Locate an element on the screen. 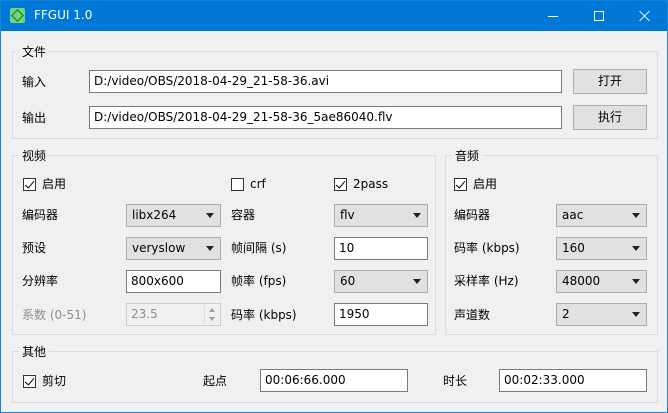 This screenshot has height=413, width=668. maximize-button is located at coordinates (599, 16).